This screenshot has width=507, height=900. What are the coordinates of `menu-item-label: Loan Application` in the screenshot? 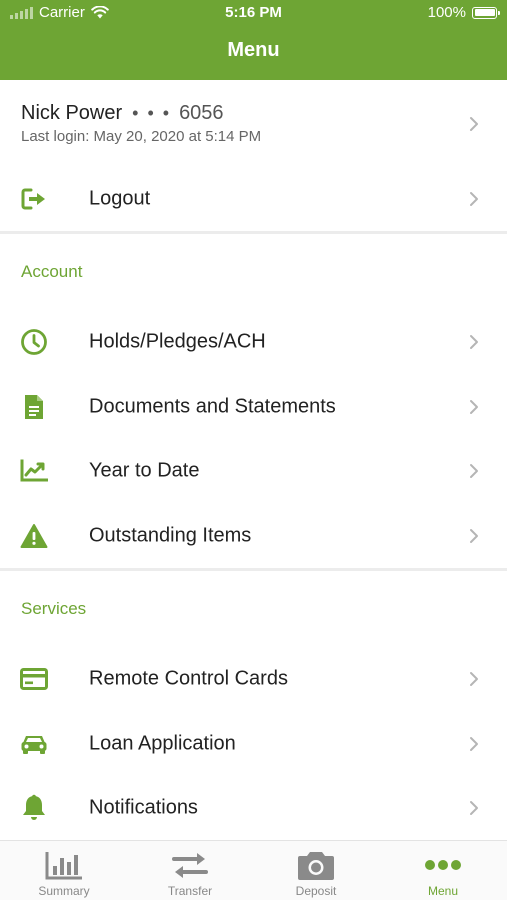 It's located at (162, 743).